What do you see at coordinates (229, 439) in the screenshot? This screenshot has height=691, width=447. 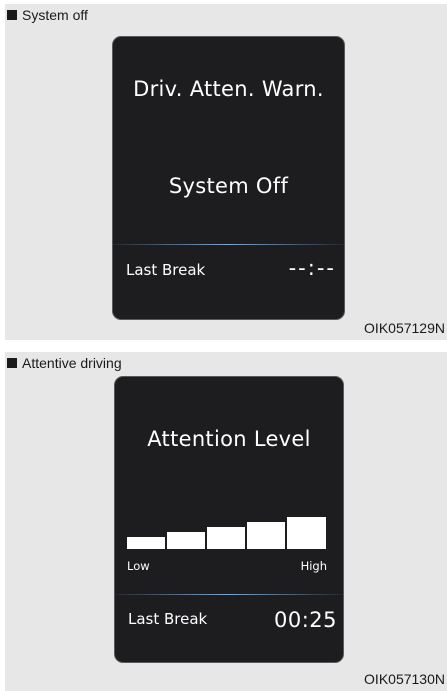 I see `screen-title: Attention Level` at bounding box center [229, 439].